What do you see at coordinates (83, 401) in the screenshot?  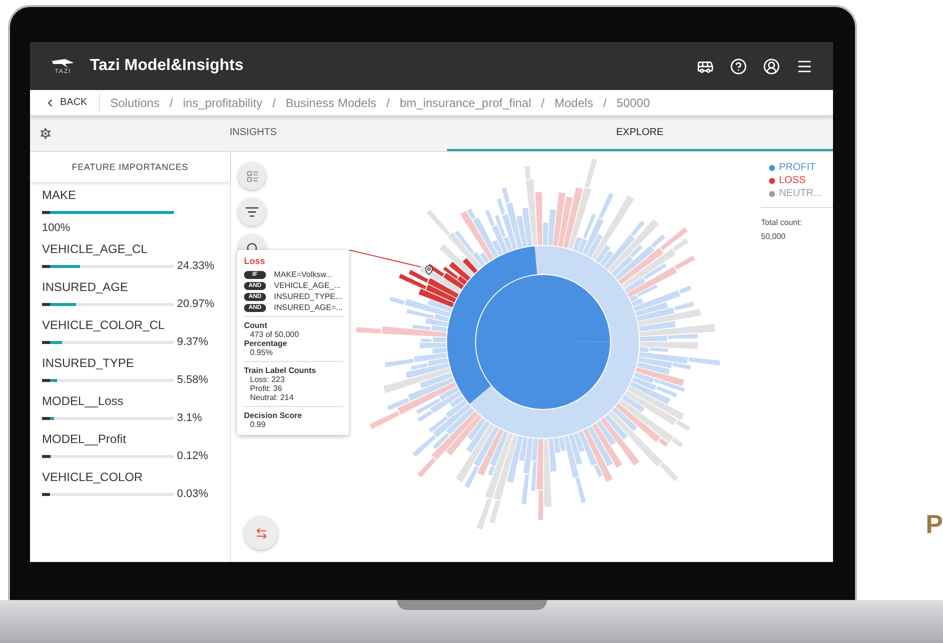 I see `feature-name: MODEL__Loss` at bounding box center [83, 401].